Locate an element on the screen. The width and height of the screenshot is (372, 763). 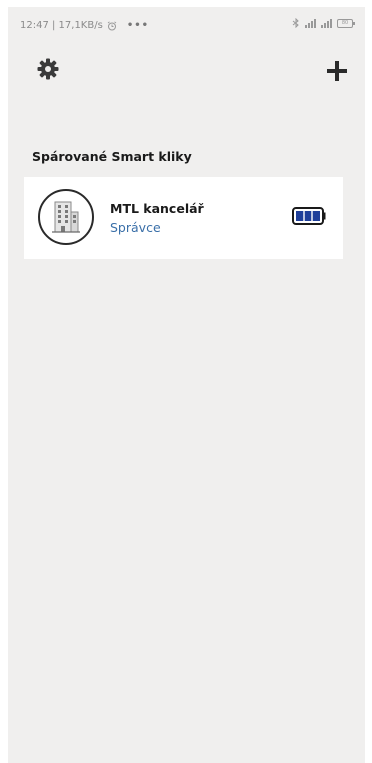
status-bar-right: 80 is located at coordinates (323, 23).